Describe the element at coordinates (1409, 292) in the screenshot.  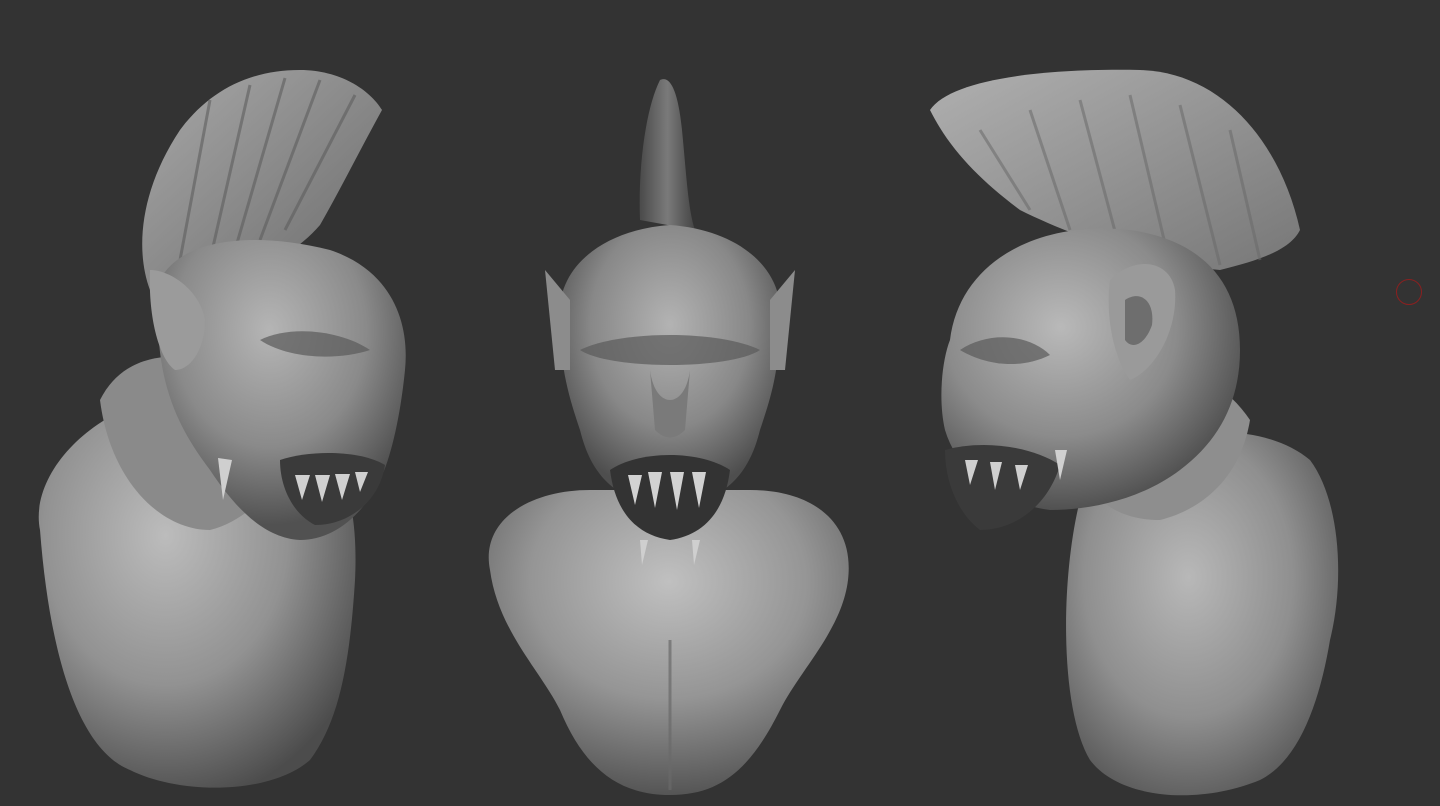
I see `brush-cursor-icon` at that location.